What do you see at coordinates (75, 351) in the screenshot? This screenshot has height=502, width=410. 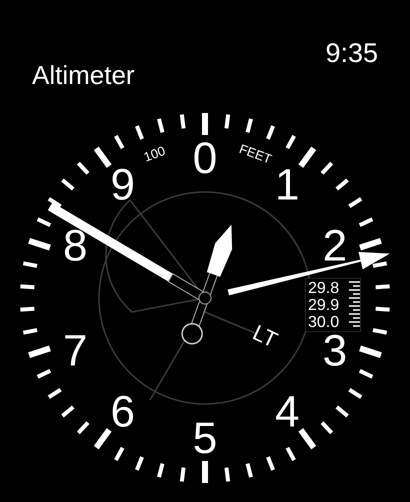 I see `dial-number: 7` at bounding box center [75, 351].